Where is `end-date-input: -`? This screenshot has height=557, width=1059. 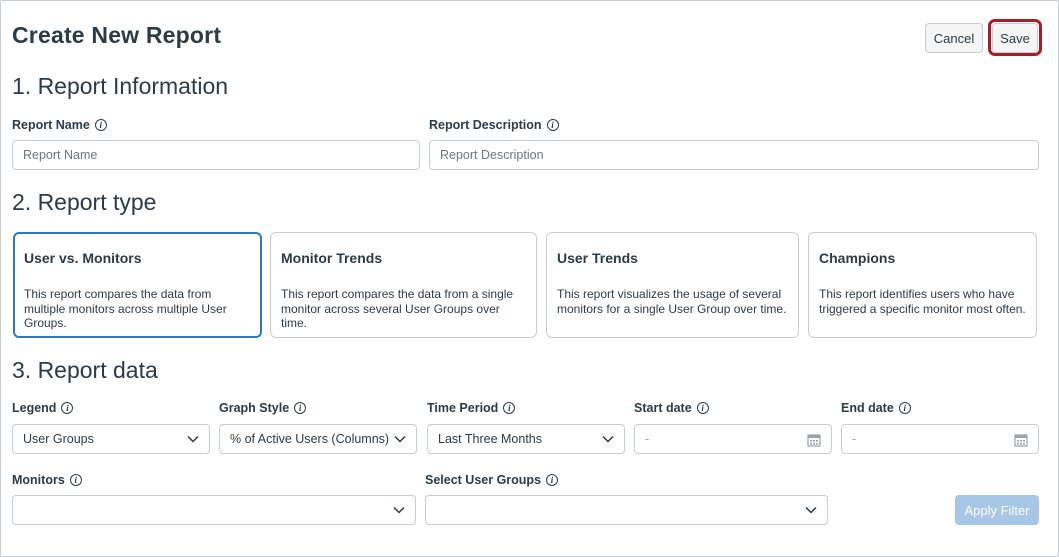 end-date-input: - is located at coordinates (940, 439).